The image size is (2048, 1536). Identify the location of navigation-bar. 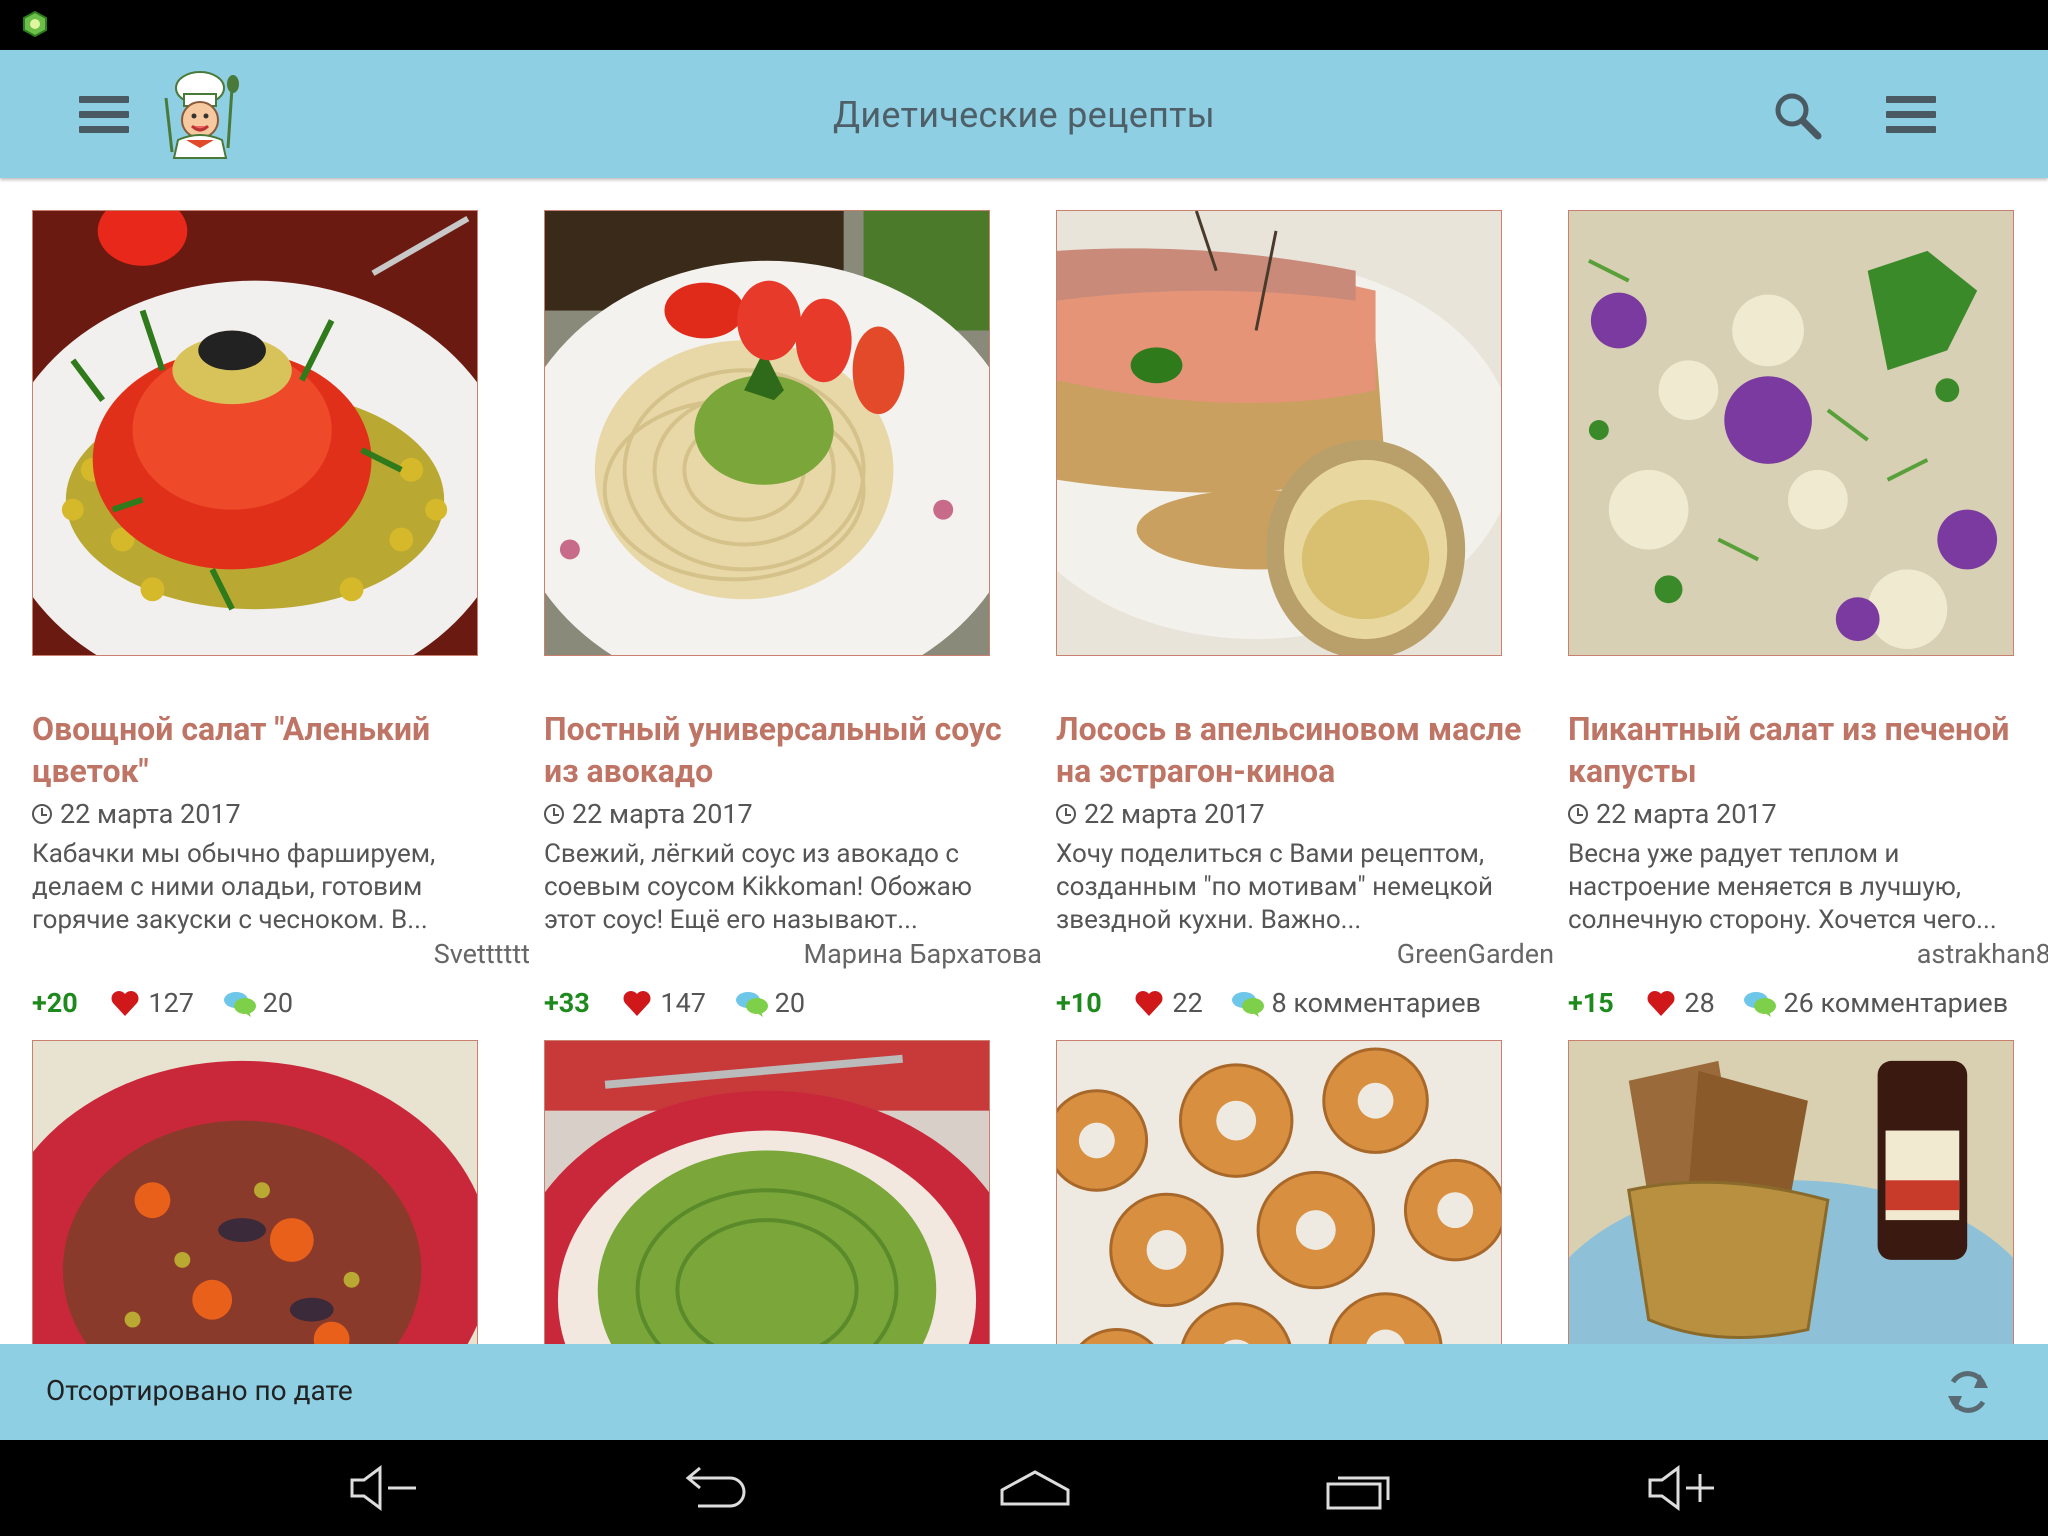
(1024, 1488).